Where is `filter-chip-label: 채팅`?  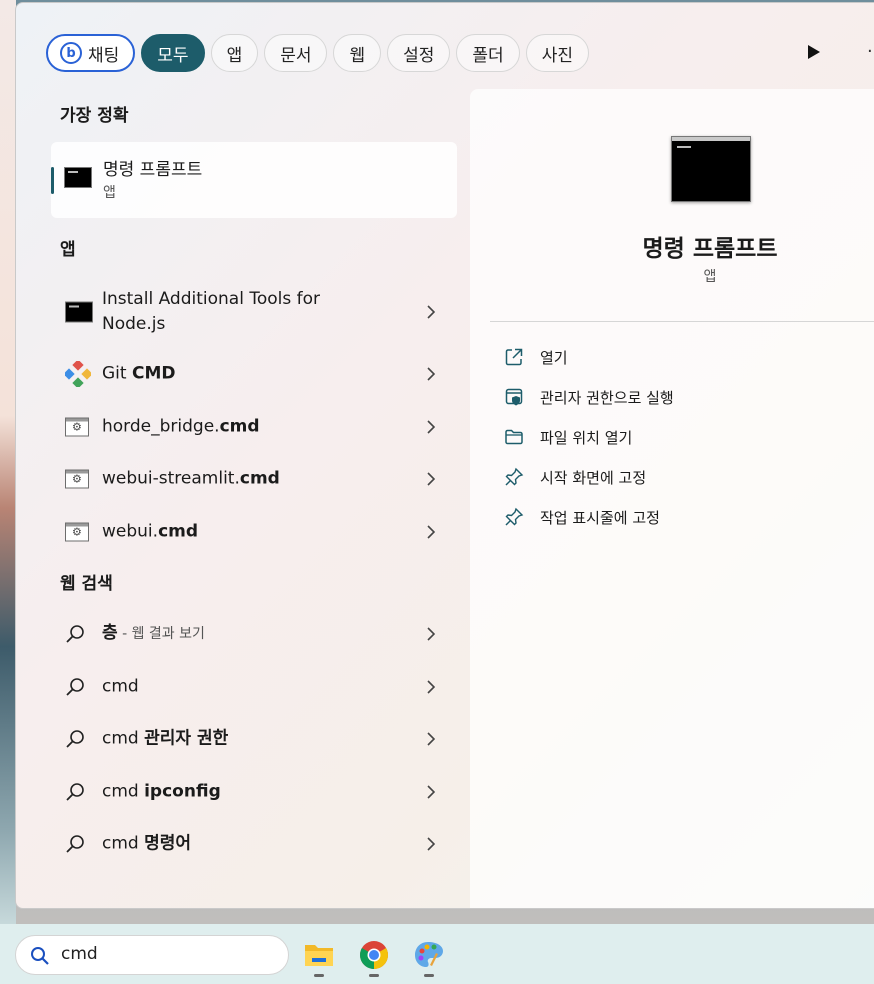 filter-chip-label: 채팅 is located at coordinates (104, 55).